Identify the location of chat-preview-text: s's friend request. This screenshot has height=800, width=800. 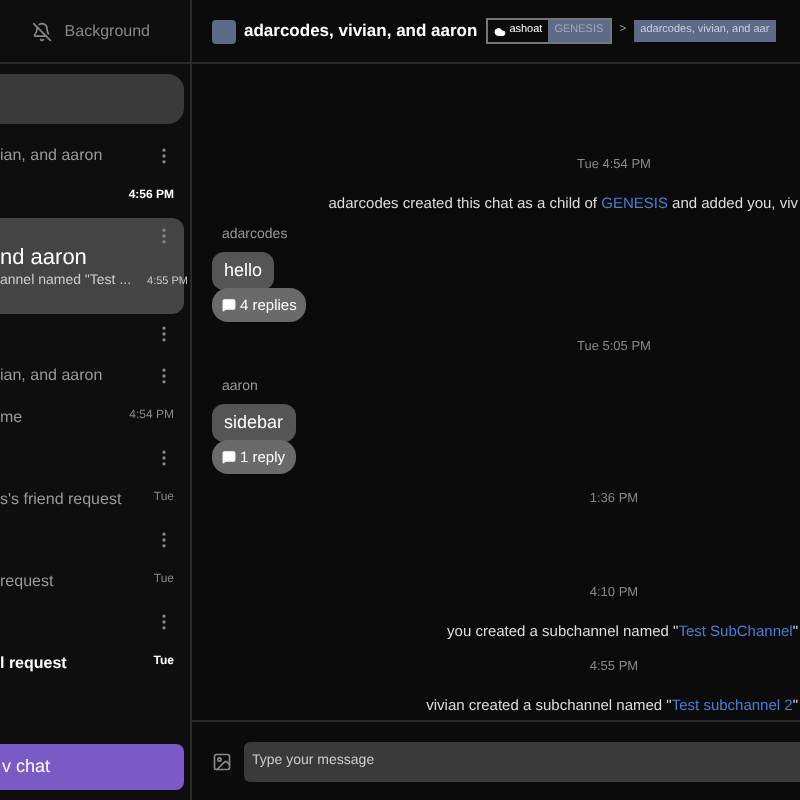
(61, 499).